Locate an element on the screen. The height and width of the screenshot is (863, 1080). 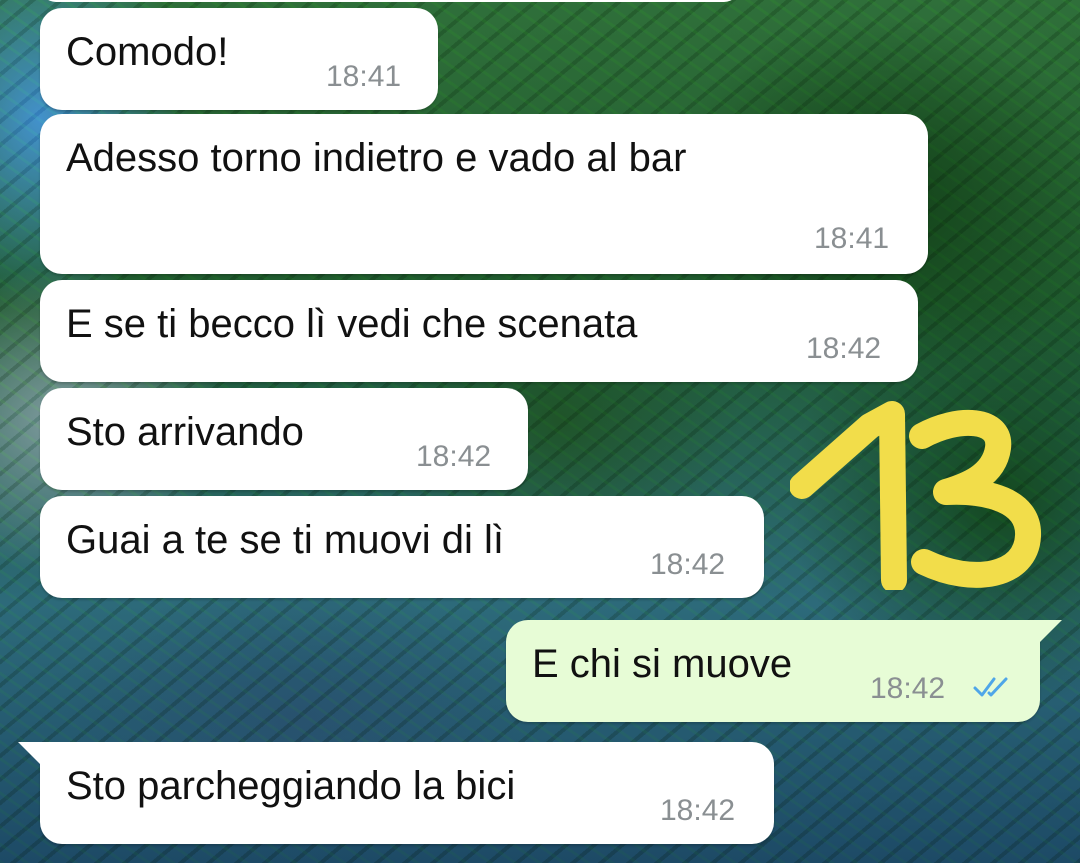
message-bubble: Sto arrivando 18:42 is located at coordinates (284, 439).